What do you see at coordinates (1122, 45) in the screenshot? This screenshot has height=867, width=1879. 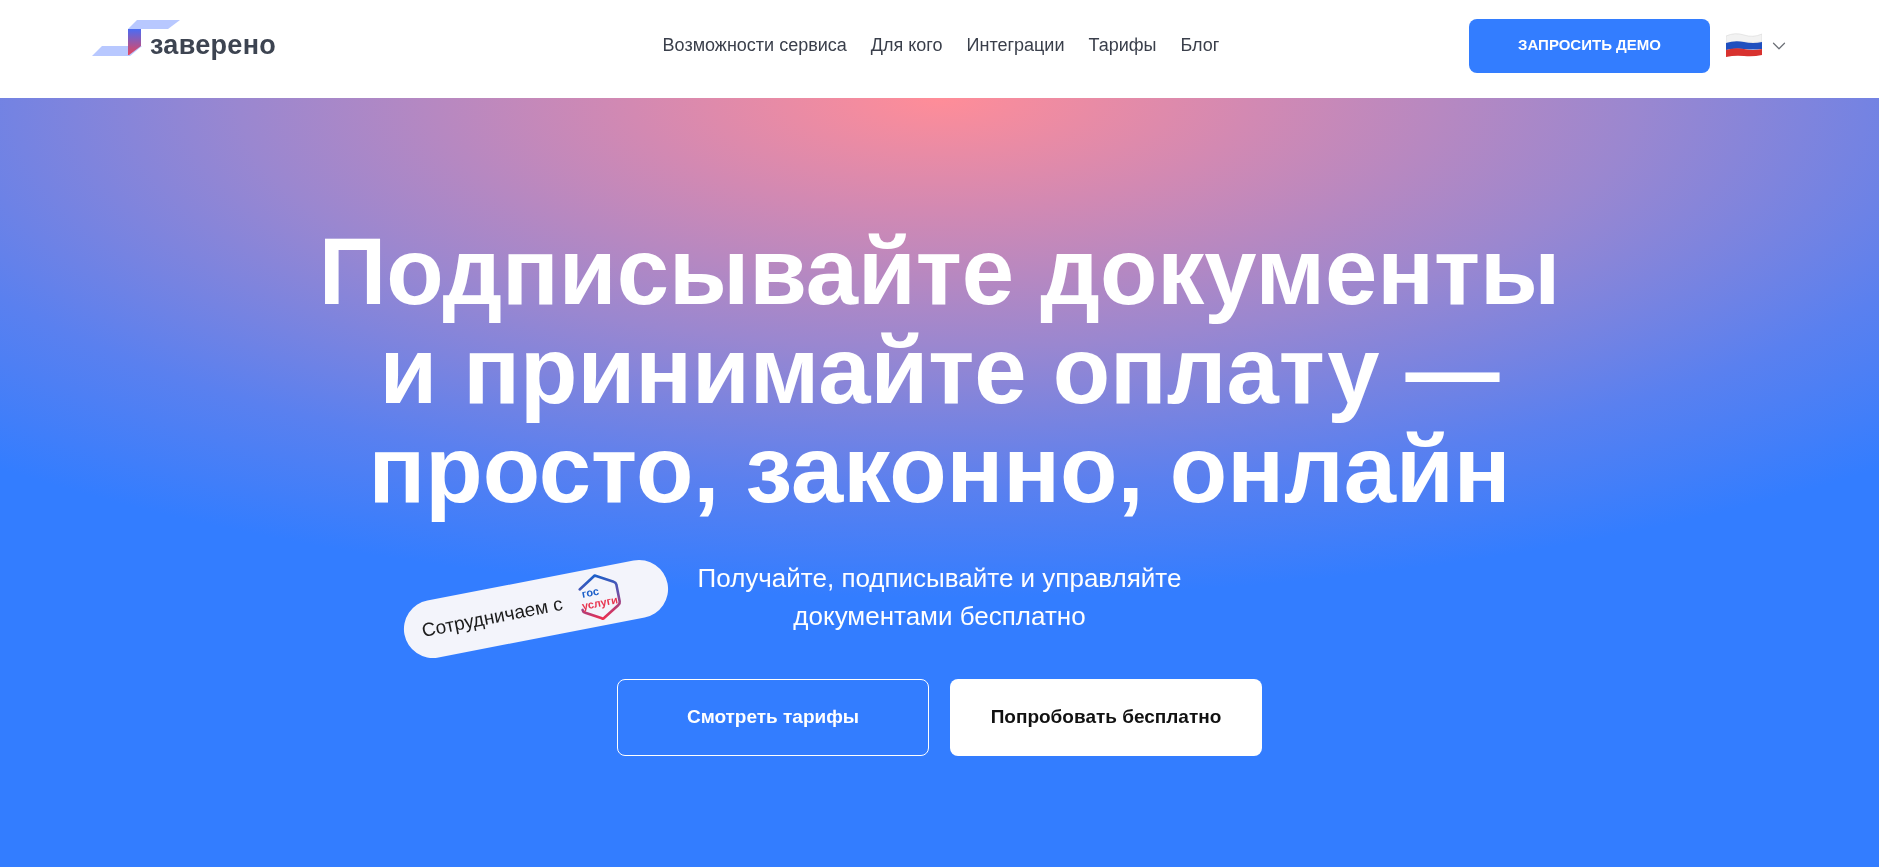 I see `nav-link: Тарифы` at bounding box center [1122, 45].